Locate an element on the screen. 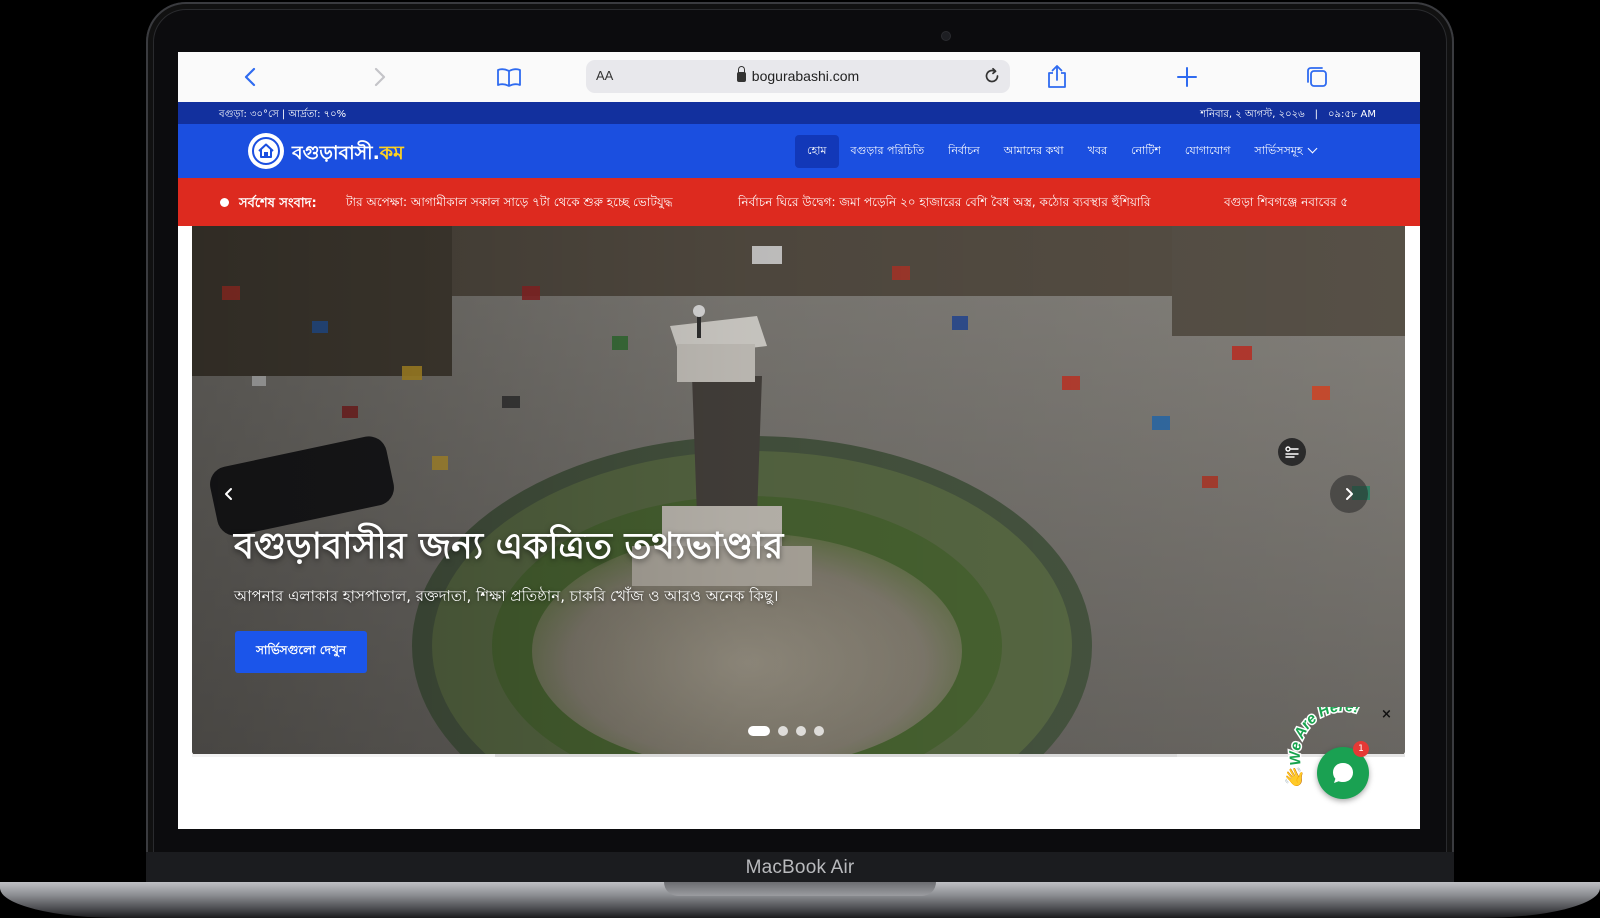  chevron-right-icon is located at coordinates (1349, 494).